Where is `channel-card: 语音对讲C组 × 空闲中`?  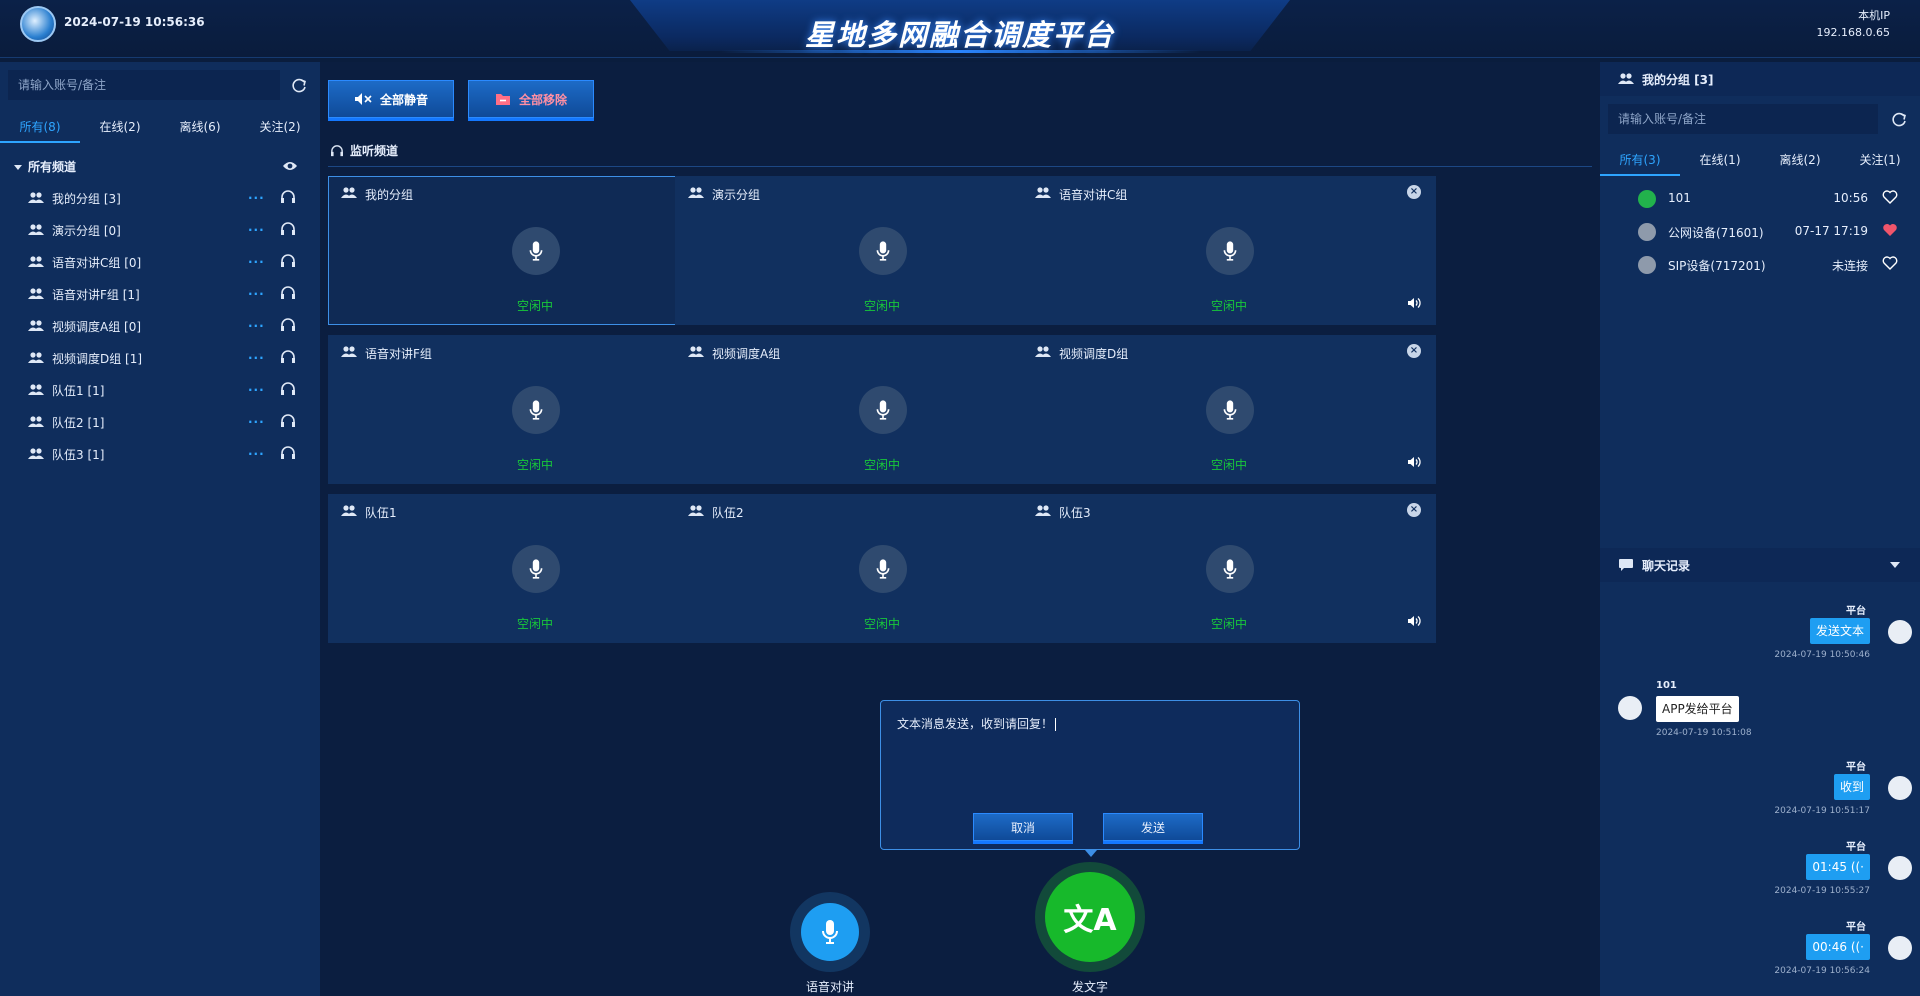
channel-card: 语音对讲C组 × 空闲中 is located at coordinates (1229, 250).